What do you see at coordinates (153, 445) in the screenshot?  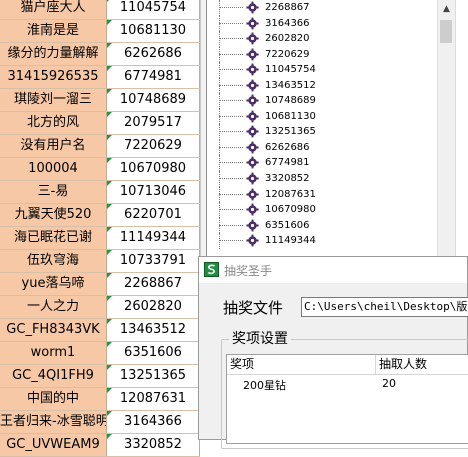 I see `id-cell: 3320852` at bounding box center [153, 445].